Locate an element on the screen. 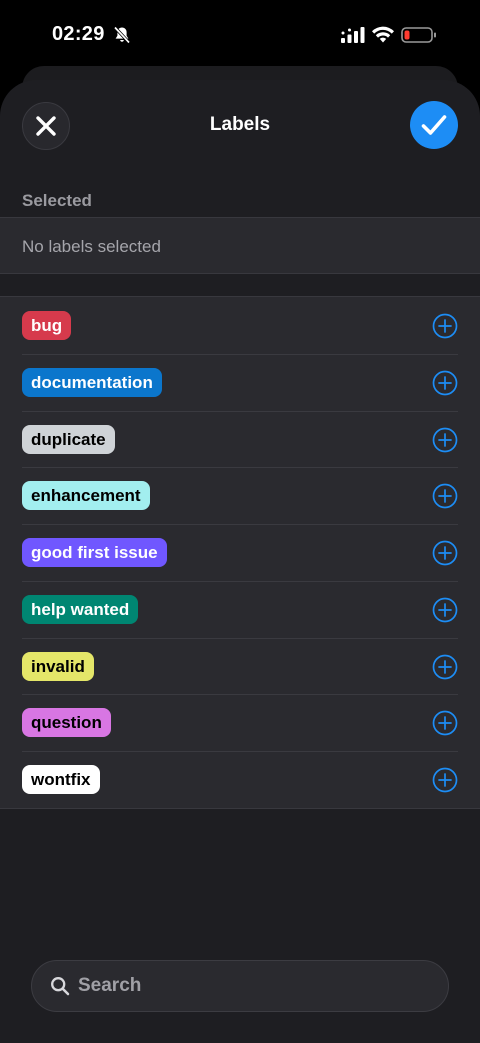  search-icon is located at coordinates (60, 986).